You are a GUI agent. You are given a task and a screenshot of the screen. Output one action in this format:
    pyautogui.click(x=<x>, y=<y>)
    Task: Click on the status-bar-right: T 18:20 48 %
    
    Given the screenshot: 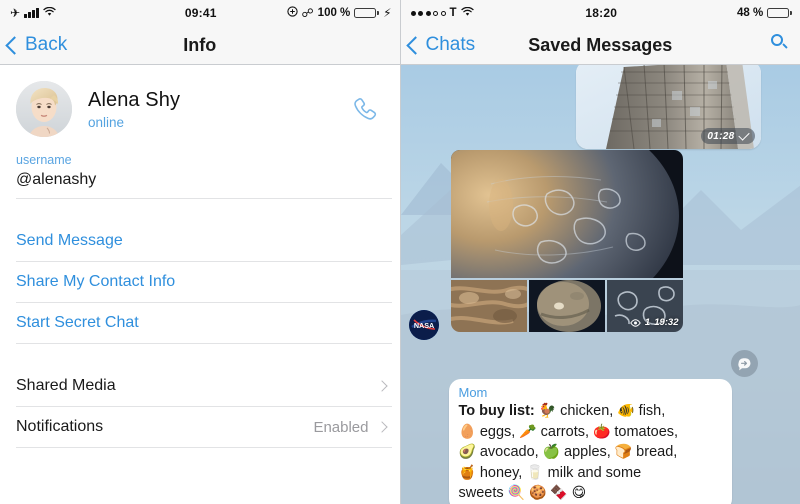 What is the action you would take?
    pyautogui.click(x=600, y=13)
    